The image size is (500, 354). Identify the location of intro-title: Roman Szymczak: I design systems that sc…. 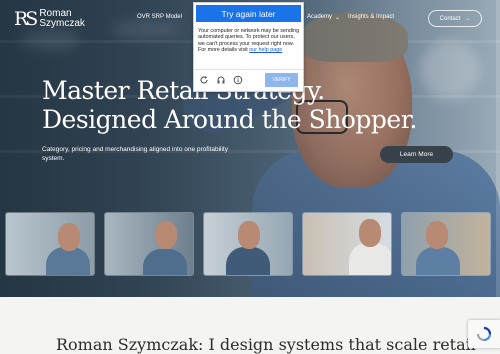
(266, 344).